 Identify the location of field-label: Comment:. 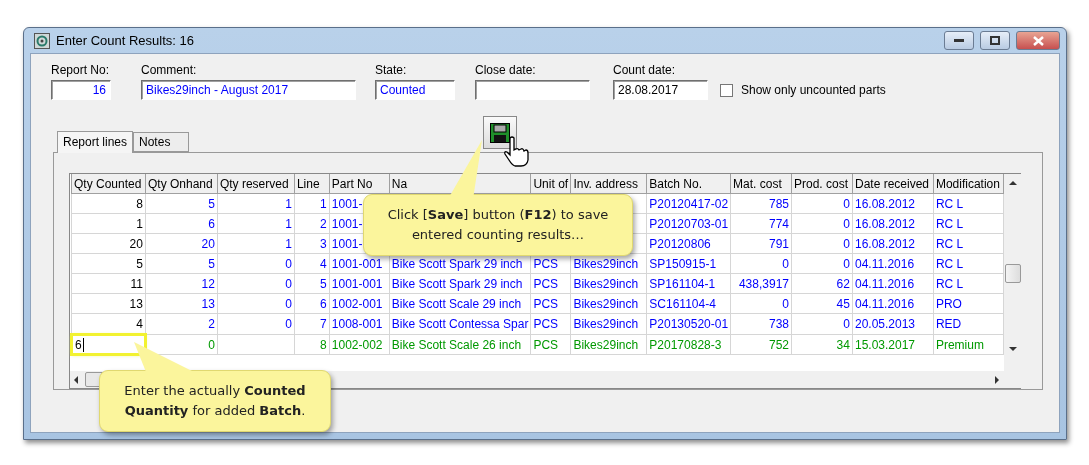
(169, 70).